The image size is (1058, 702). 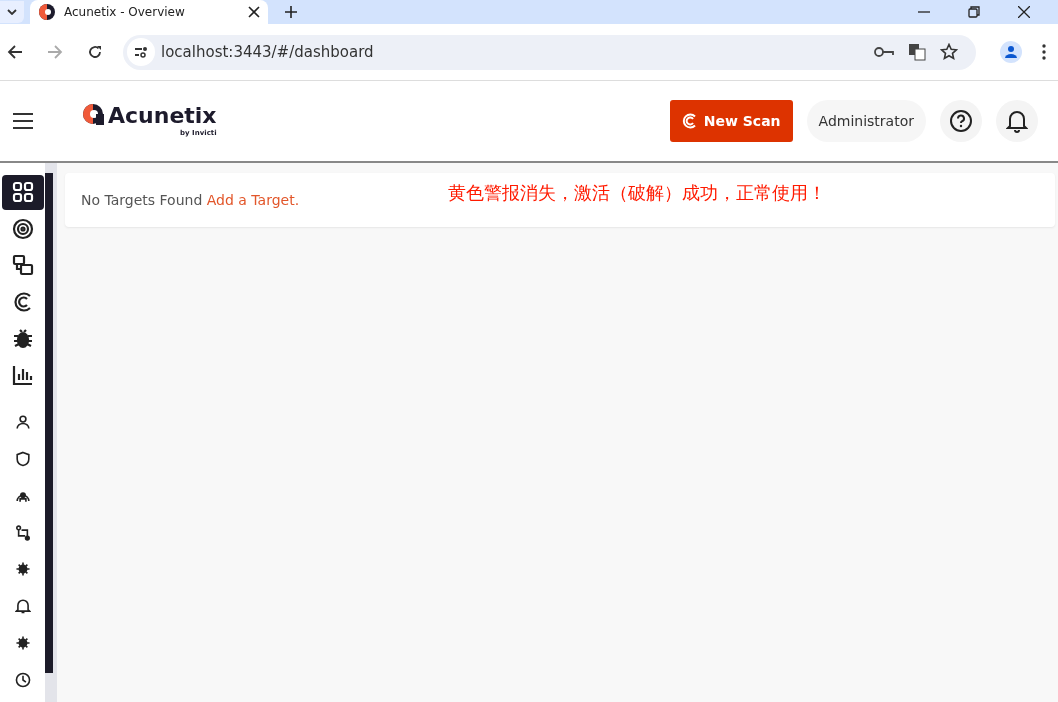 I want to click on address-field: localhost:3443/#/dashboard, so click(x=549, y=52).